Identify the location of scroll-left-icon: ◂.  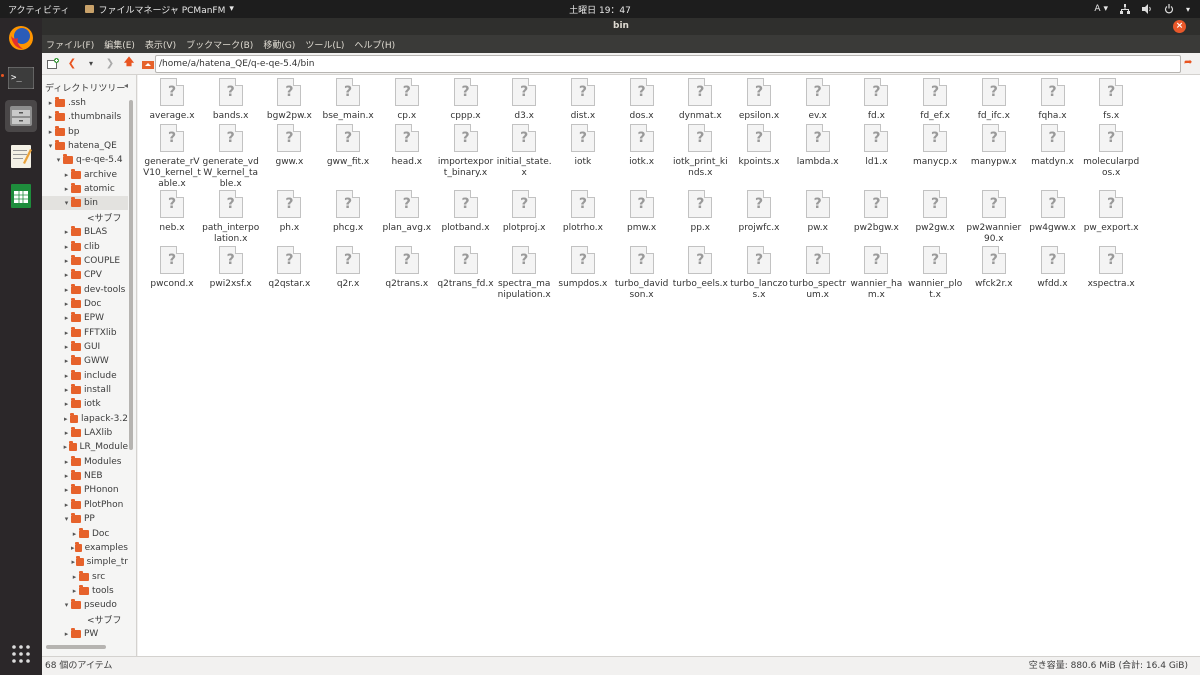
(126, 85).